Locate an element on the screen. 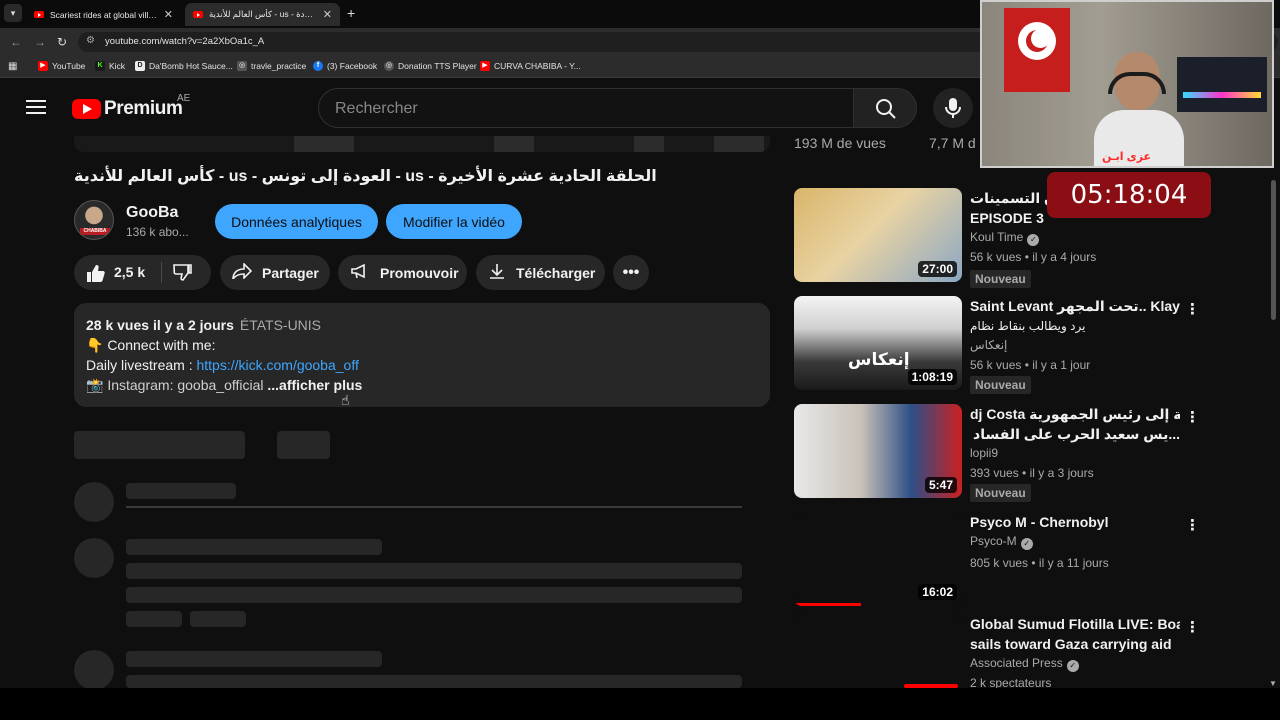 Image resolution: width=1280 pixels, height=720 pixels. show-more-button: ...afficher plus is located at coordinates (314, 385).